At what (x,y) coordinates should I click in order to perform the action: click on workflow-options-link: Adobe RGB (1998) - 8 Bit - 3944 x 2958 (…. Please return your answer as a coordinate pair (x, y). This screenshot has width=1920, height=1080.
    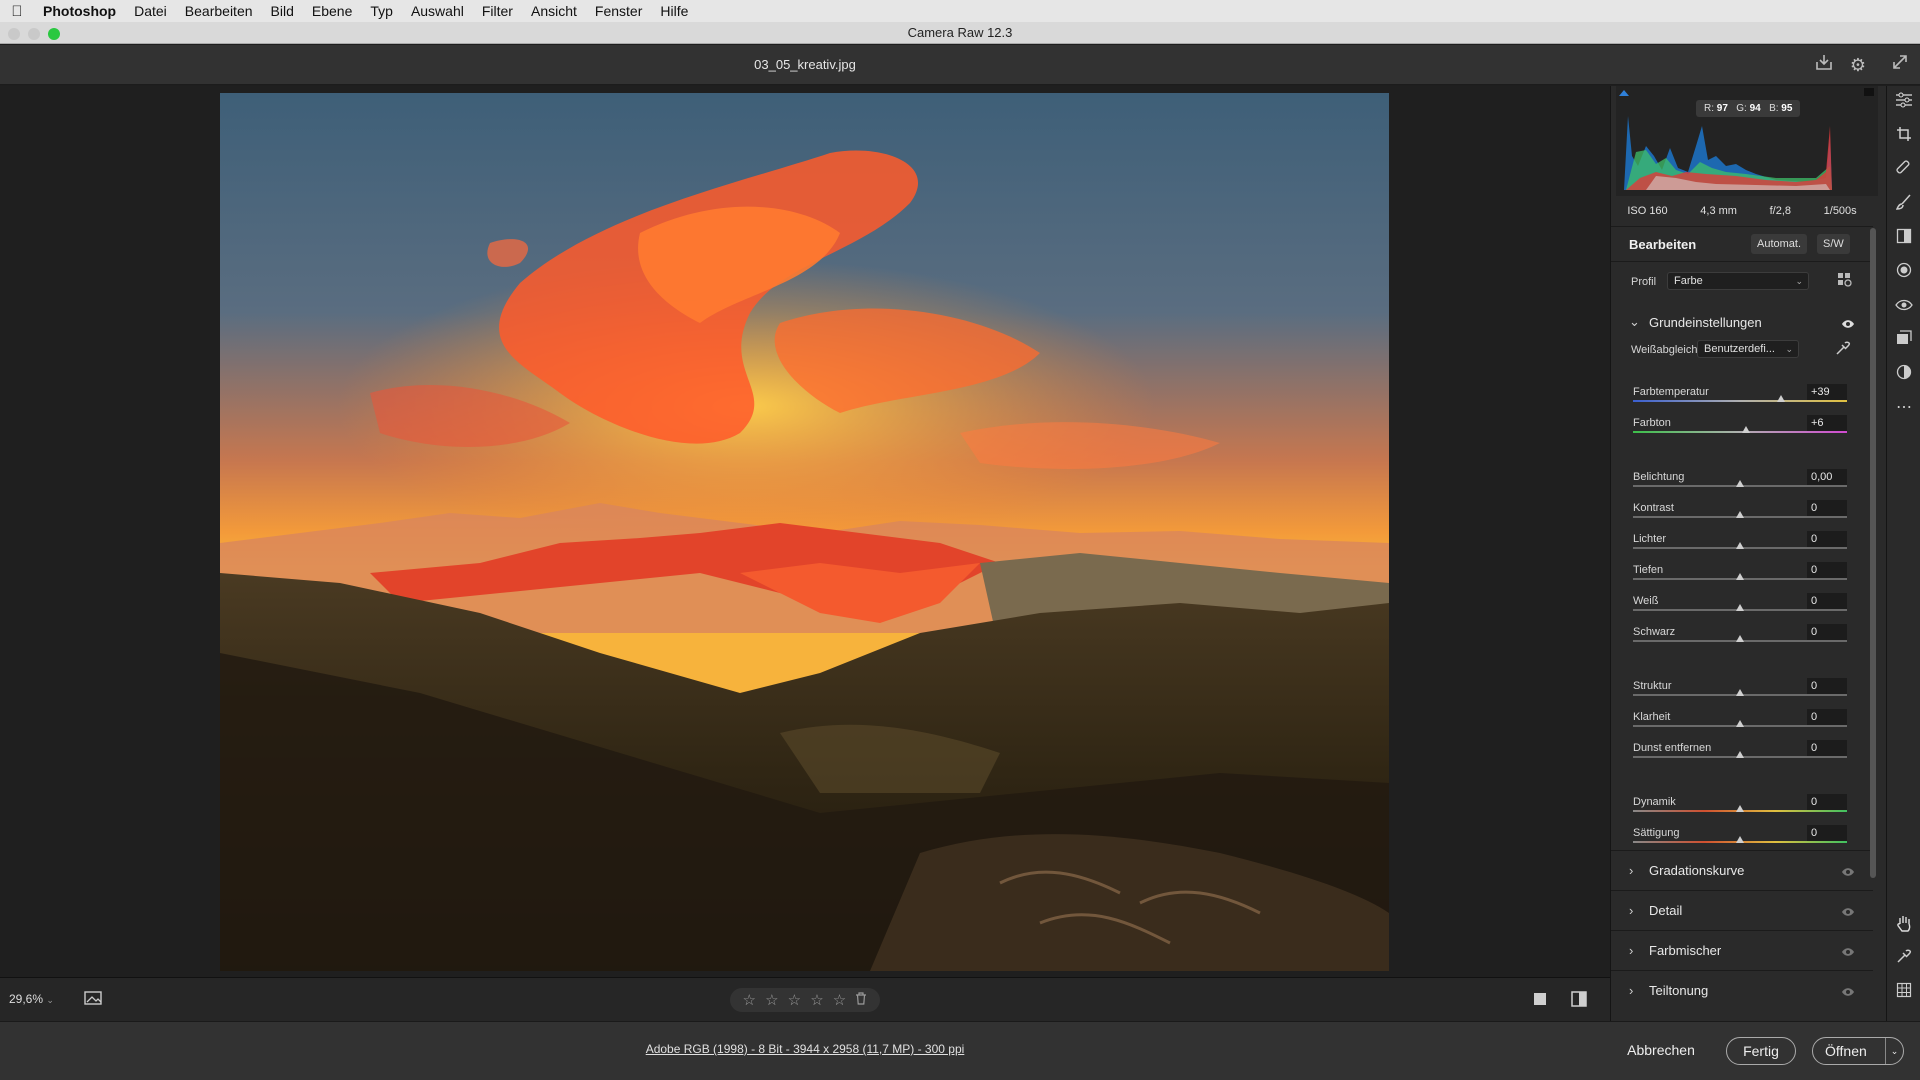
    Looking at the image, I should click on (805, 1049).